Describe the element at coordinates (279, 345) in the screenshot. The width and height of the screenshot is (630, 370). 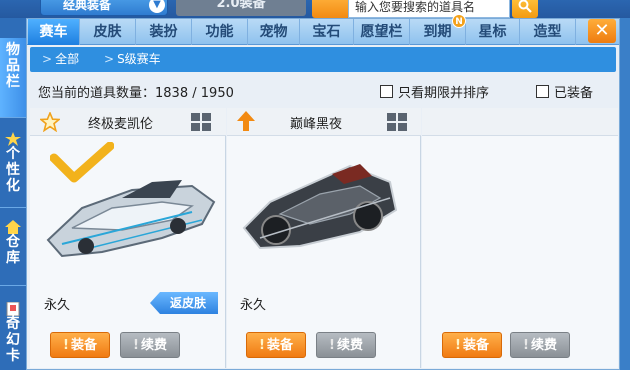
I see `equip-button-2-label: 装备` at that location.